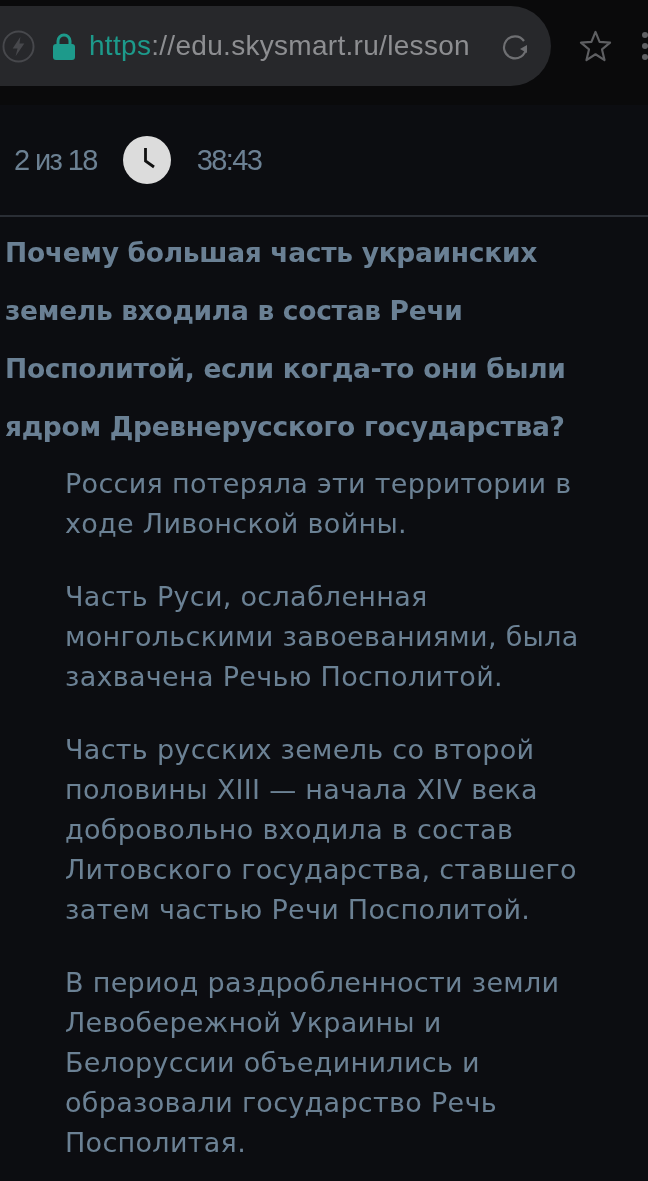  I want to click on timer-text: 38:43, so click(229, 160).